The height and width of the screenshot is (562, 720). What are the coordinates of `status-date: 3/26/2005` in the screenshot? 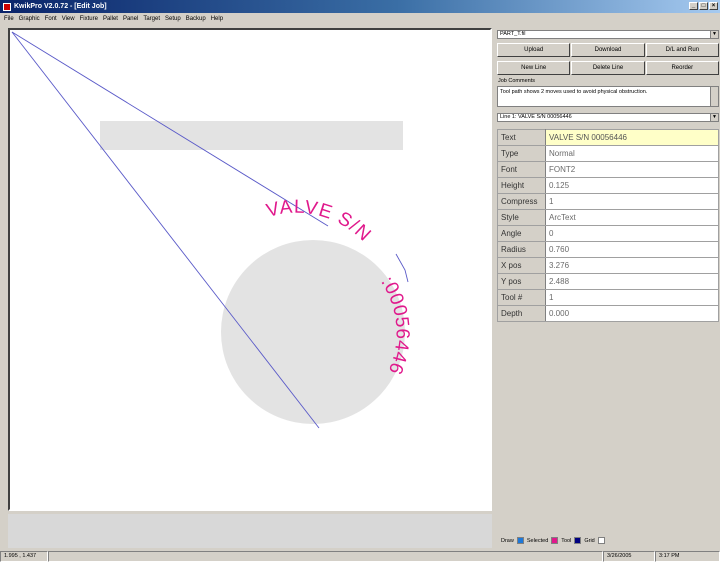 It's located at (629, 556).